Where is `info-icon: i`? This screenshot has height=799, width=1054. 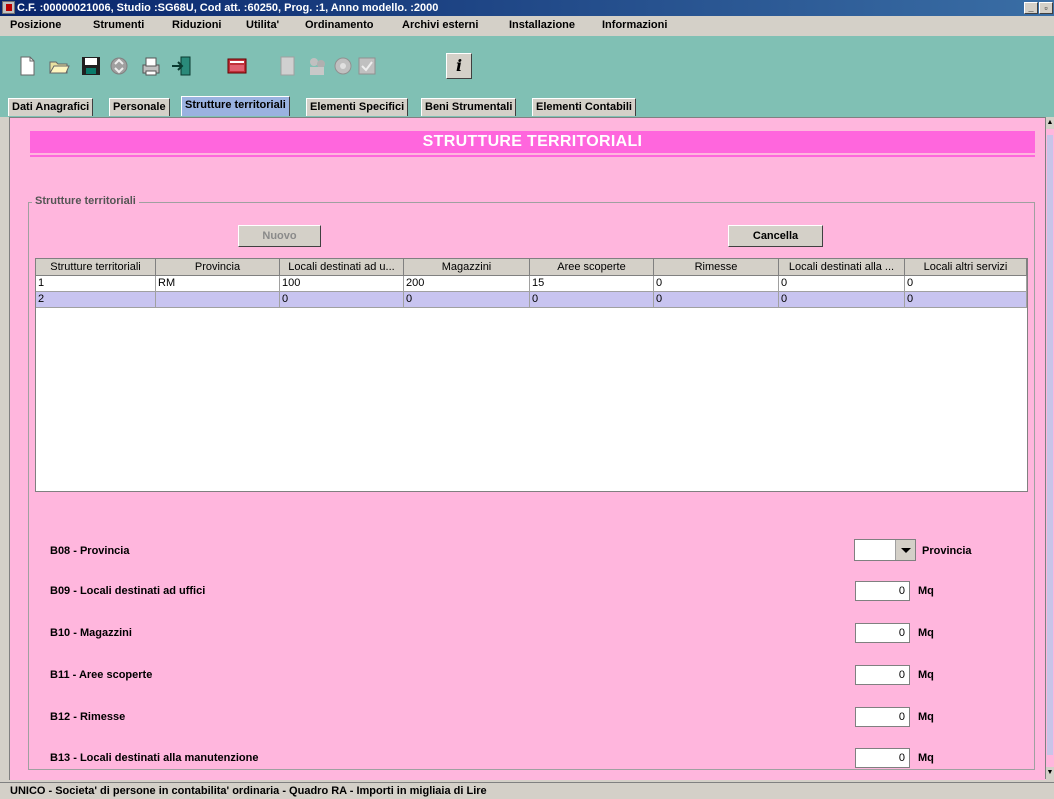 info-icon: i is located at coordinates (459, 66).